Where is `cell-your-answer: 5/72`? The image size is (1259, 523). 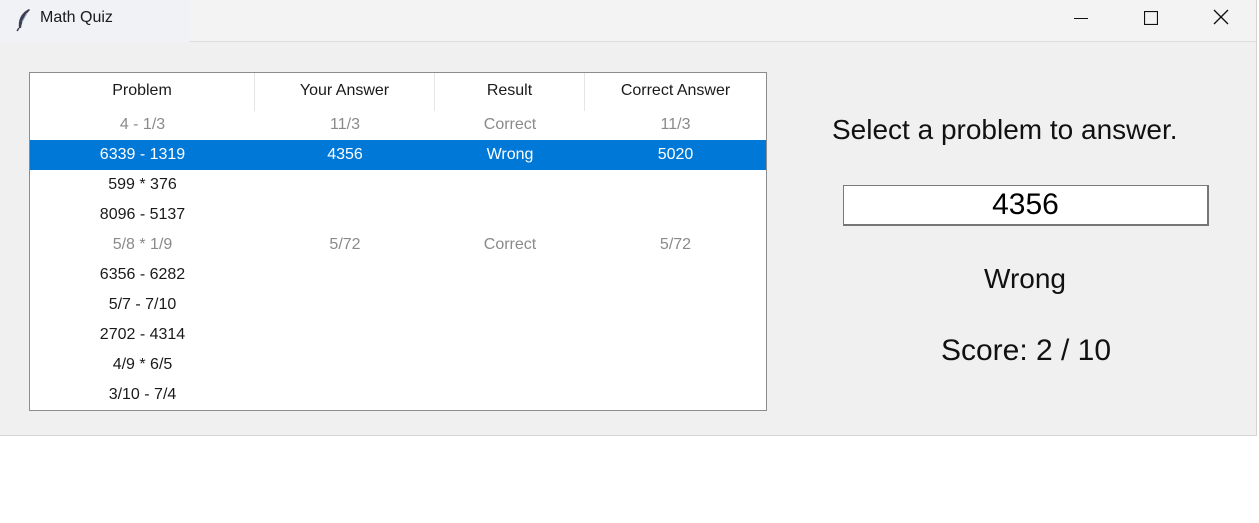
cell-your-answer: 5/72 is located at coordinates (345, 244).